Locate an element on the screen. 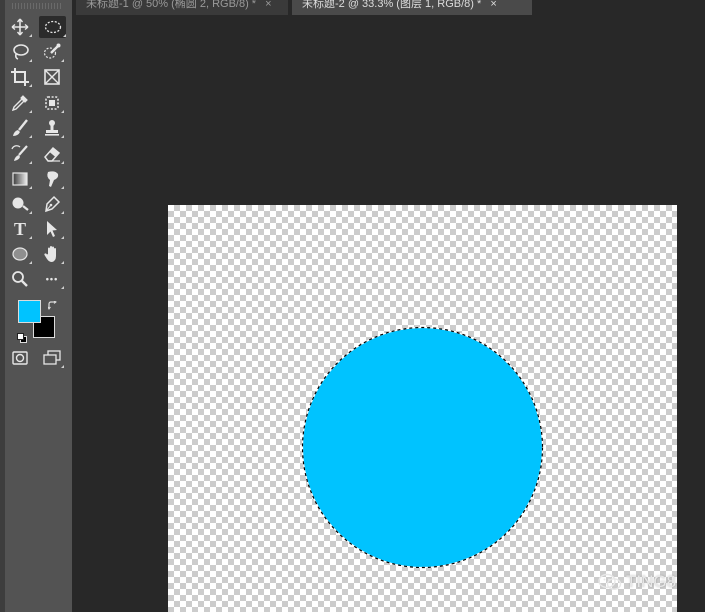 The height and width of the screenshot is (612, 705). document-tab-2: 未标题-2 @ 33.3% (图层 1, RGB/8) * × is located at coordinates (412, 7).